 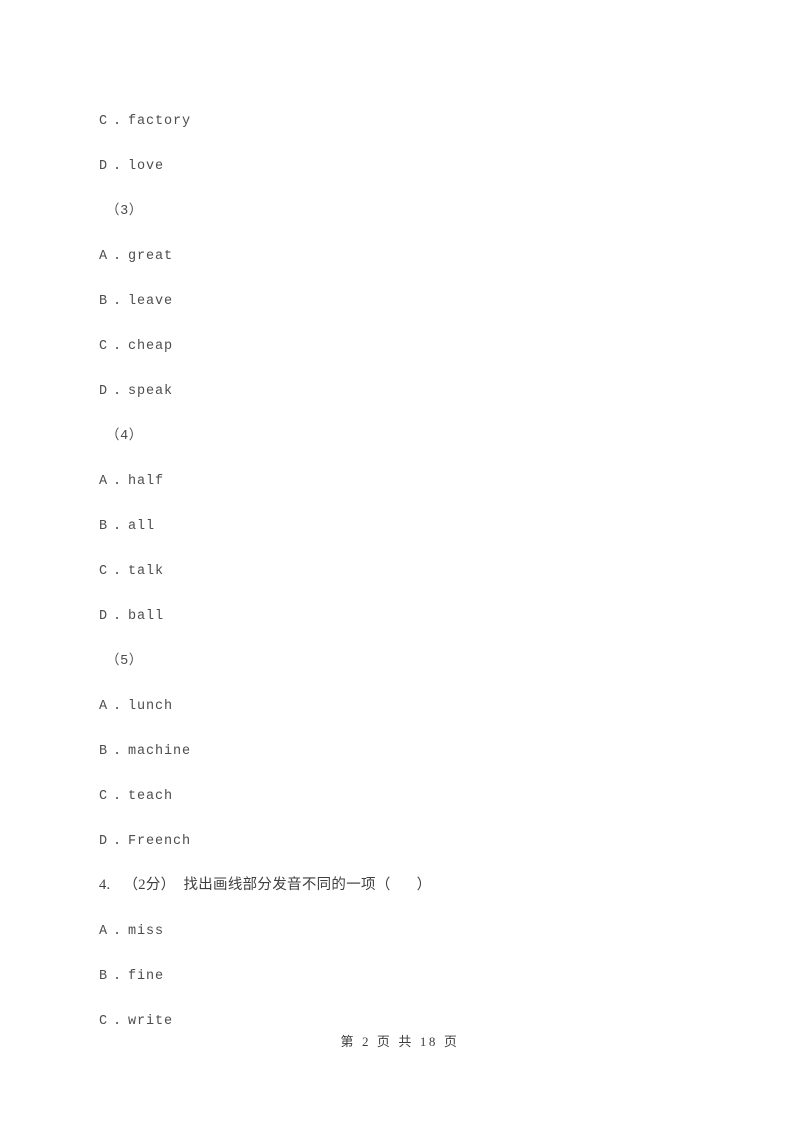 I want to click on page-number-label: 第 2 页 共 18 页, so click(x=400, y=1041).